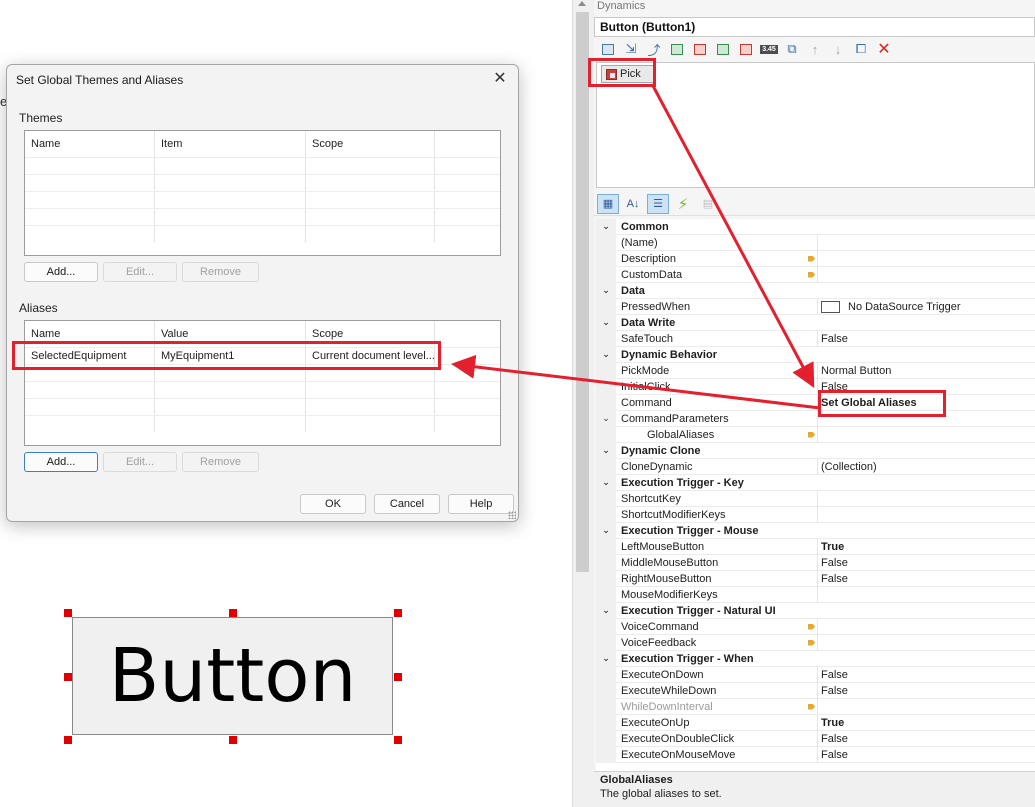 This screenshot has height=807, width=1035. Describe the element at coordinates (582, 3) in the screenshot. I see `scroll-up-icon` at that location.